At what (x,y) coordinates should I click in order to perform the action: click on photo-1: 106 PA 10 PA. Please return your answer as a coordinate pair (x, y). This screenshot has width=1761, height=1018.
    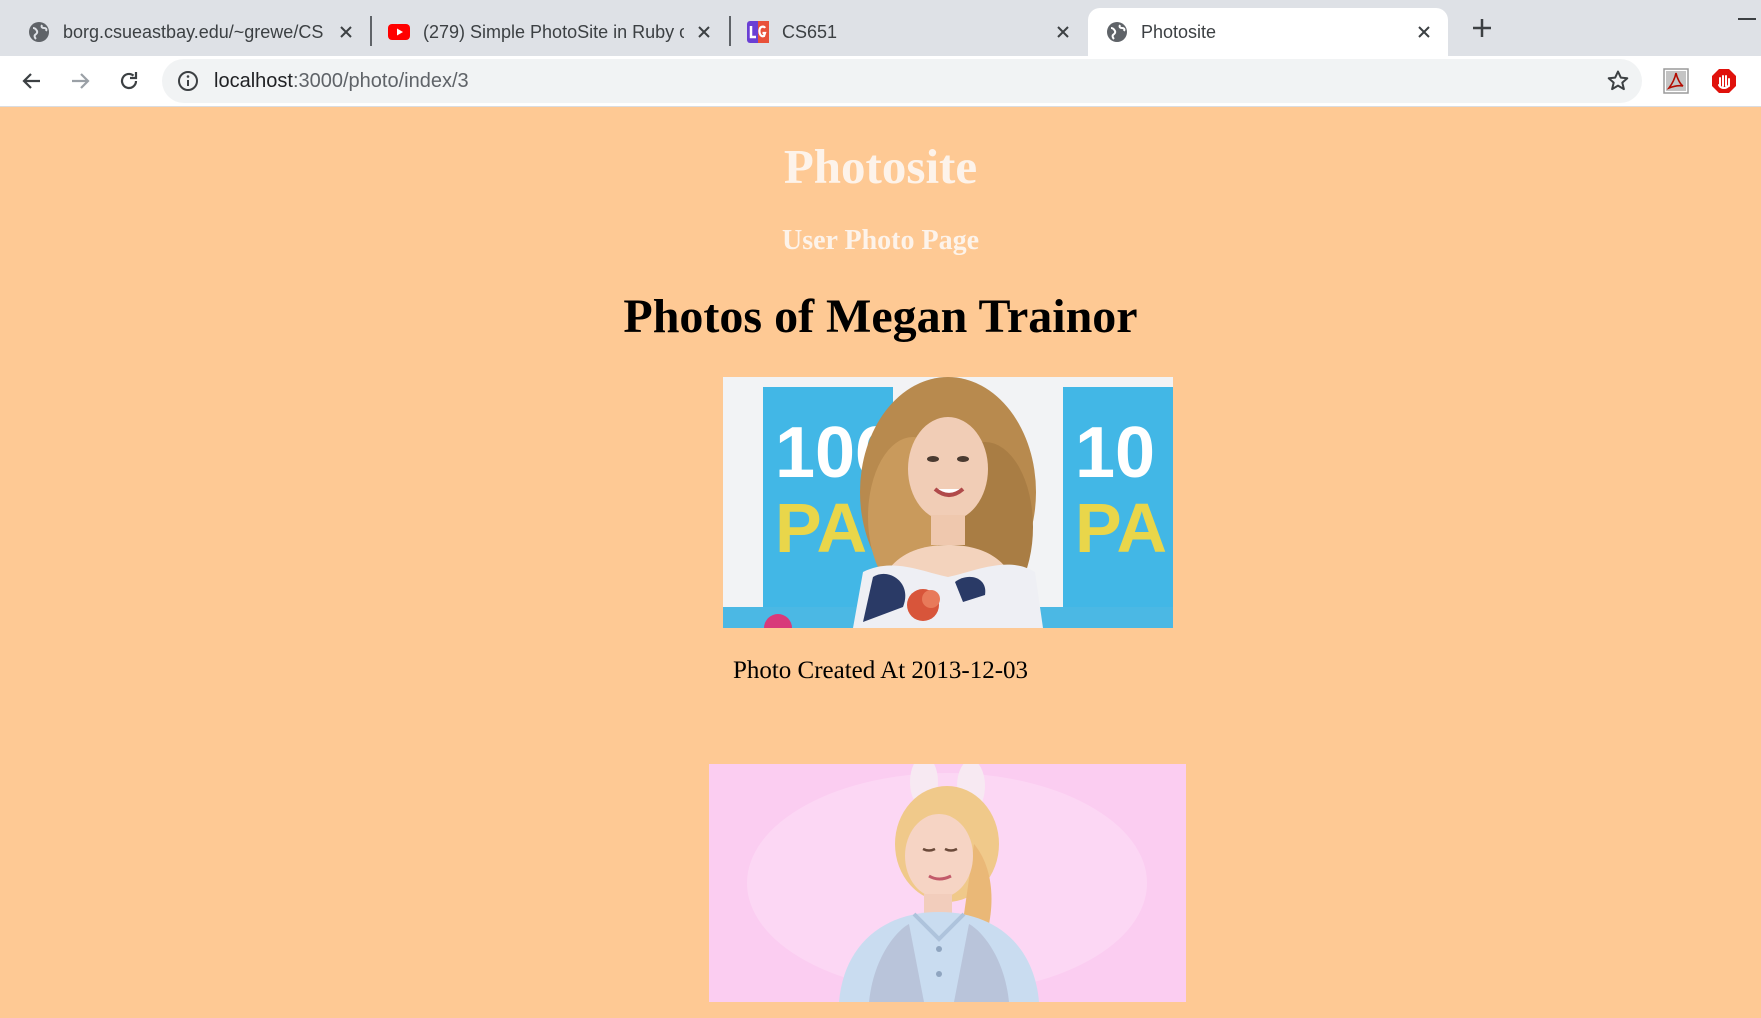
    Looking at the image, I should click on (948, 502).